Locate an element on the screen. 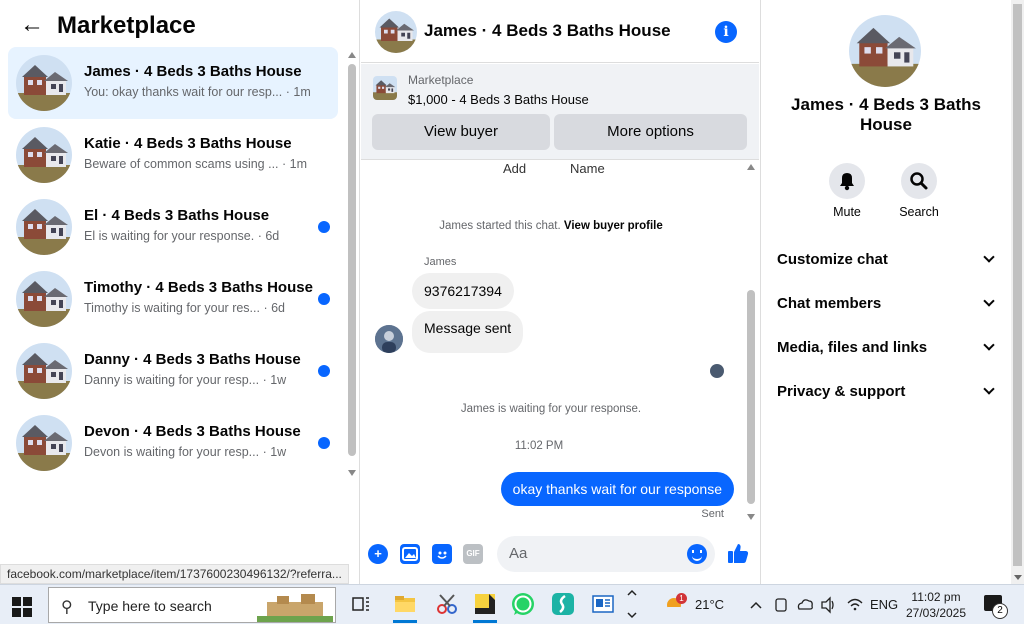 This screenshot has height=641, width=1024. listing-label: Marketplace is located at coordinates (441, 80).